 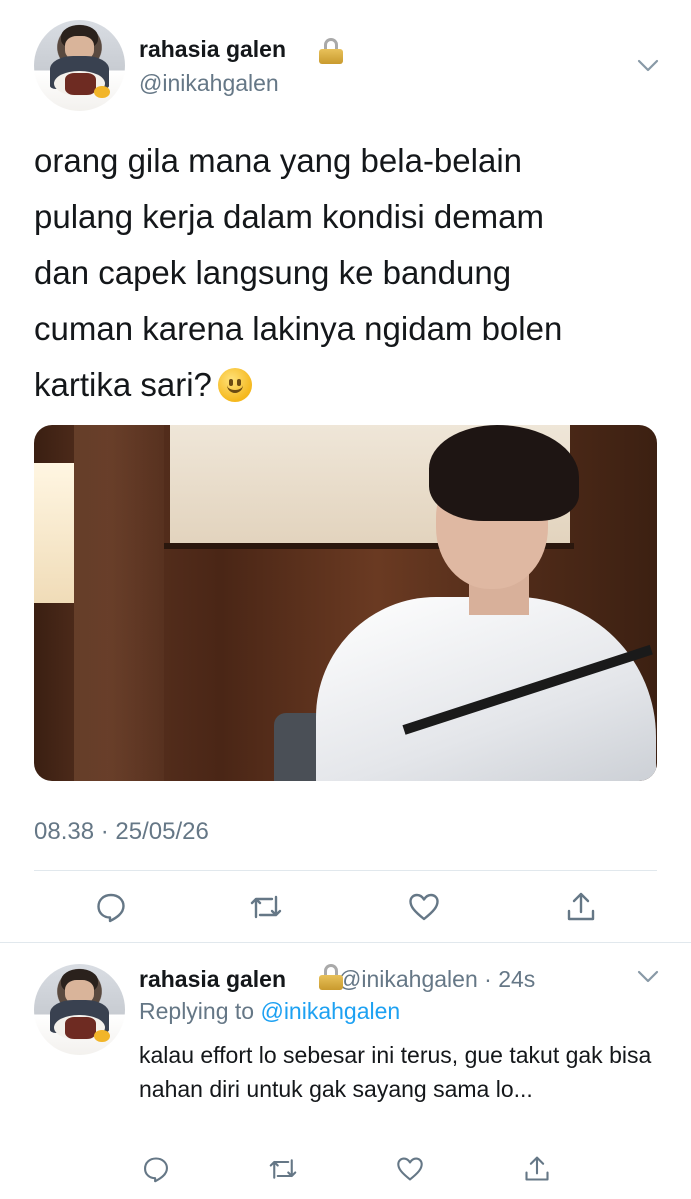 I want to click on replying-handle-link: @inikahgalen, so click(x=330, y=1011).